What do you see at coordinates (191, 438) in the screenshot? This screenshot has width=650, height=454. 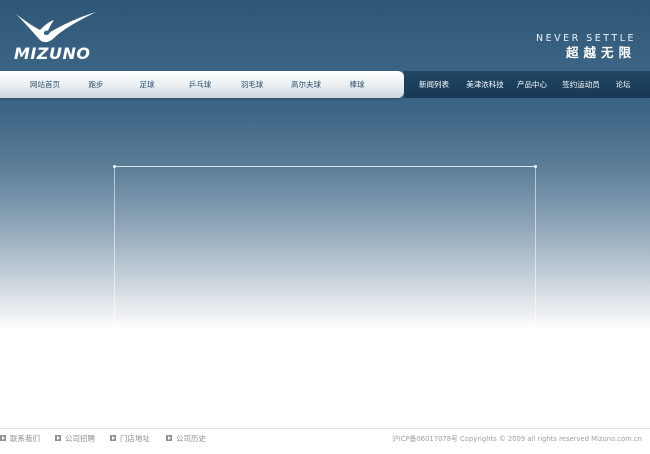 I see `footer-link-label: 公司历史` at bounding box center [191, 438].